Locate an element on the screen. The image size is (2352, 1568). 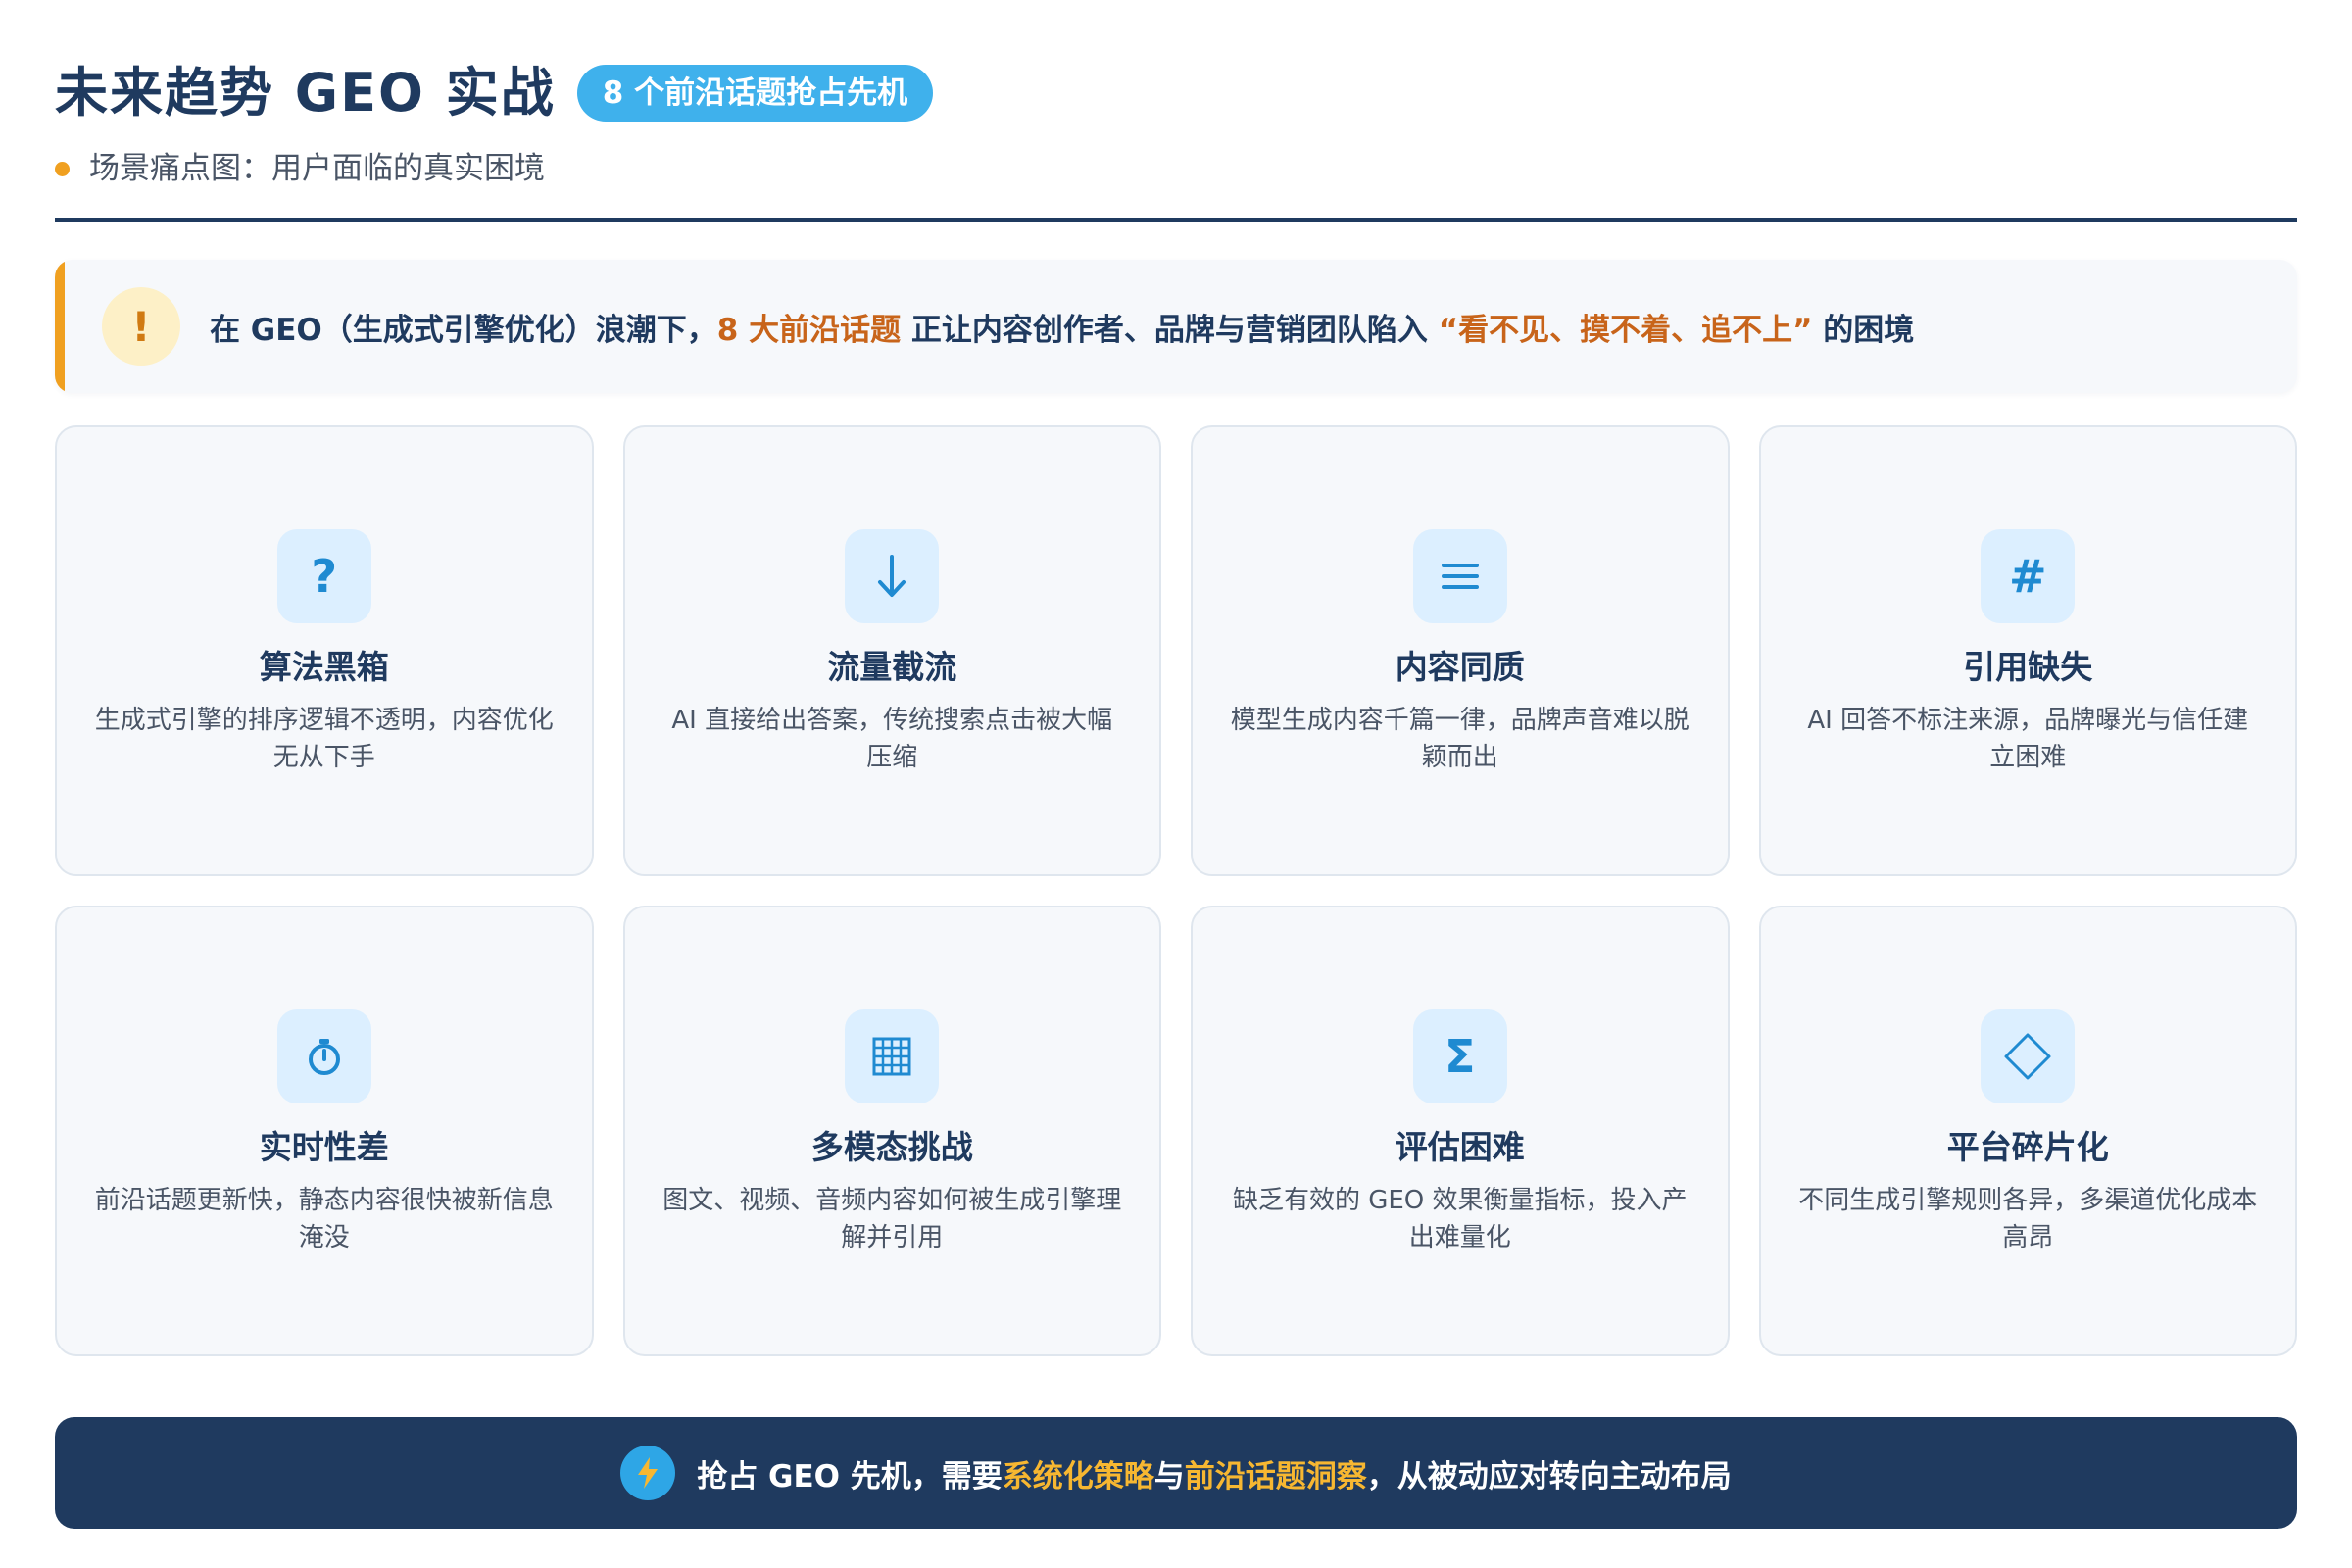
pain-card-evaluation-difficulty: Σ 评估困难 缺乏有效的 GEO 效果衡量指标，投入产出难量化 is located at coordinates (1460, 1131).